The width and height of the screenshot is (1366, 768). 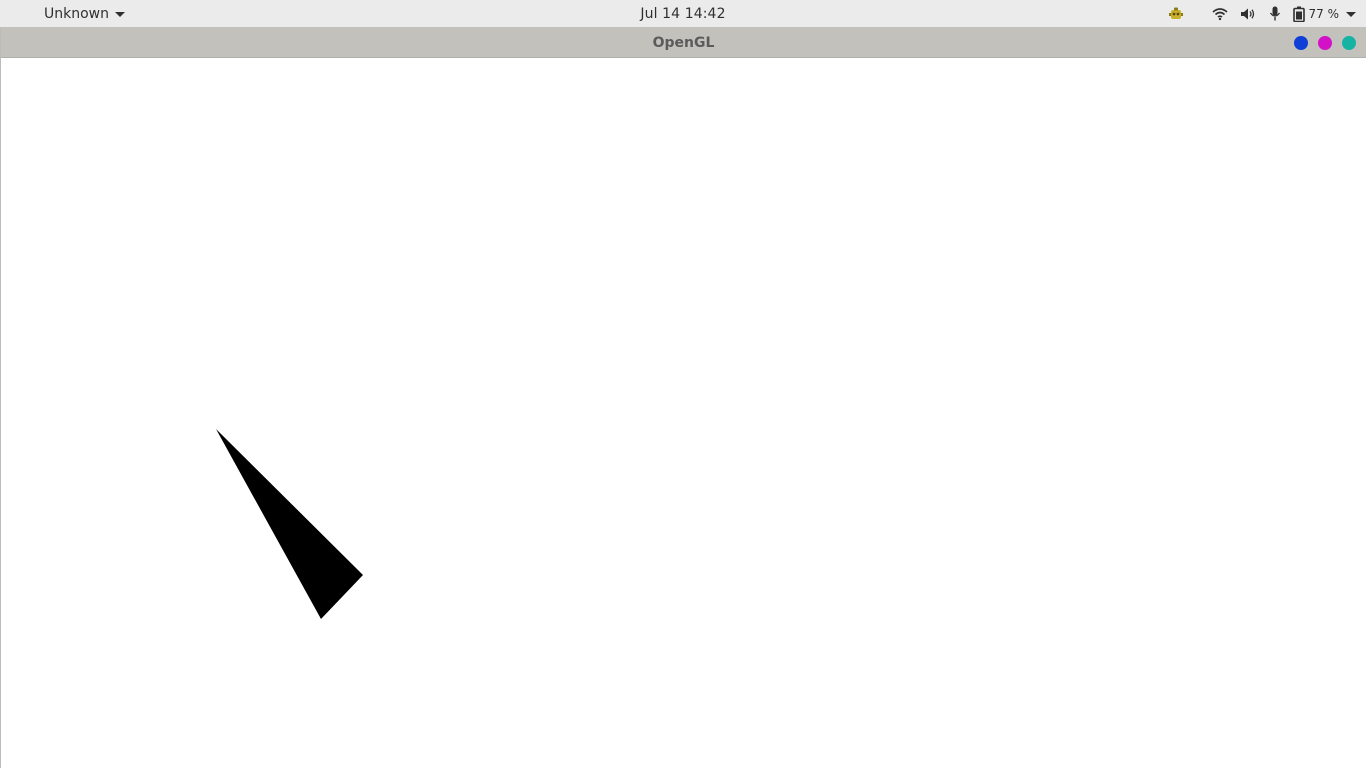 I want to click on battery-percent: 77 %, so click(x=1324, y=13).